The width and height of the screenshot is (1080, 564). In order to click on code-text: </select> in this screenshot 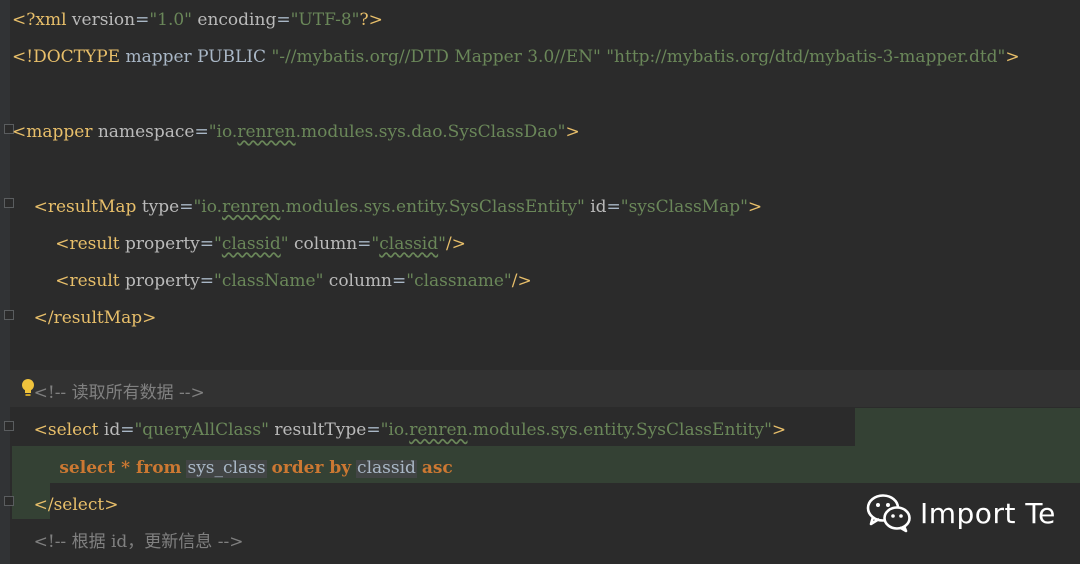, I will do `click(65, 505)`.